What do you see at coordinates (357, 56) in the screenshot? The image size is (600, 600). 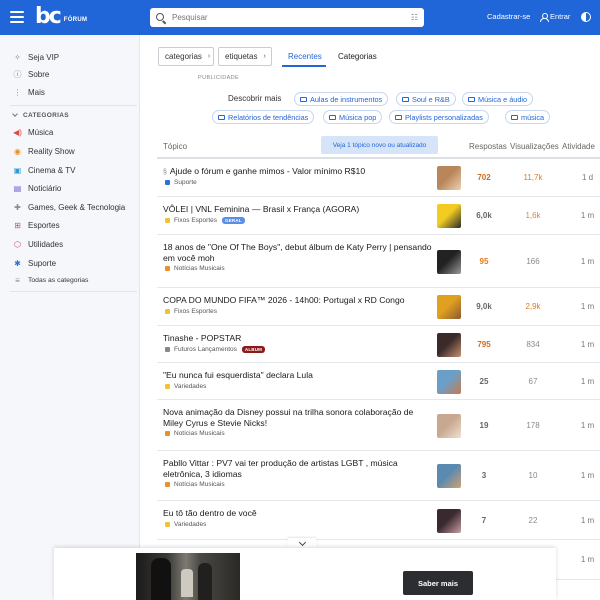 I see `tab-categorias: Categorias` at bounding box center [357, 56].